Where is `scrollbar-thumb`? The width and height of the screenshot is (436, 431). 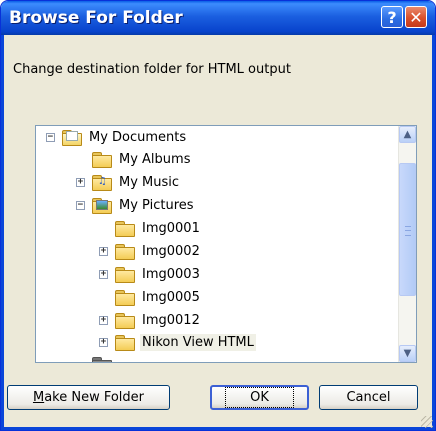 scrollbar-thumb is located at coordinates (407, 229).